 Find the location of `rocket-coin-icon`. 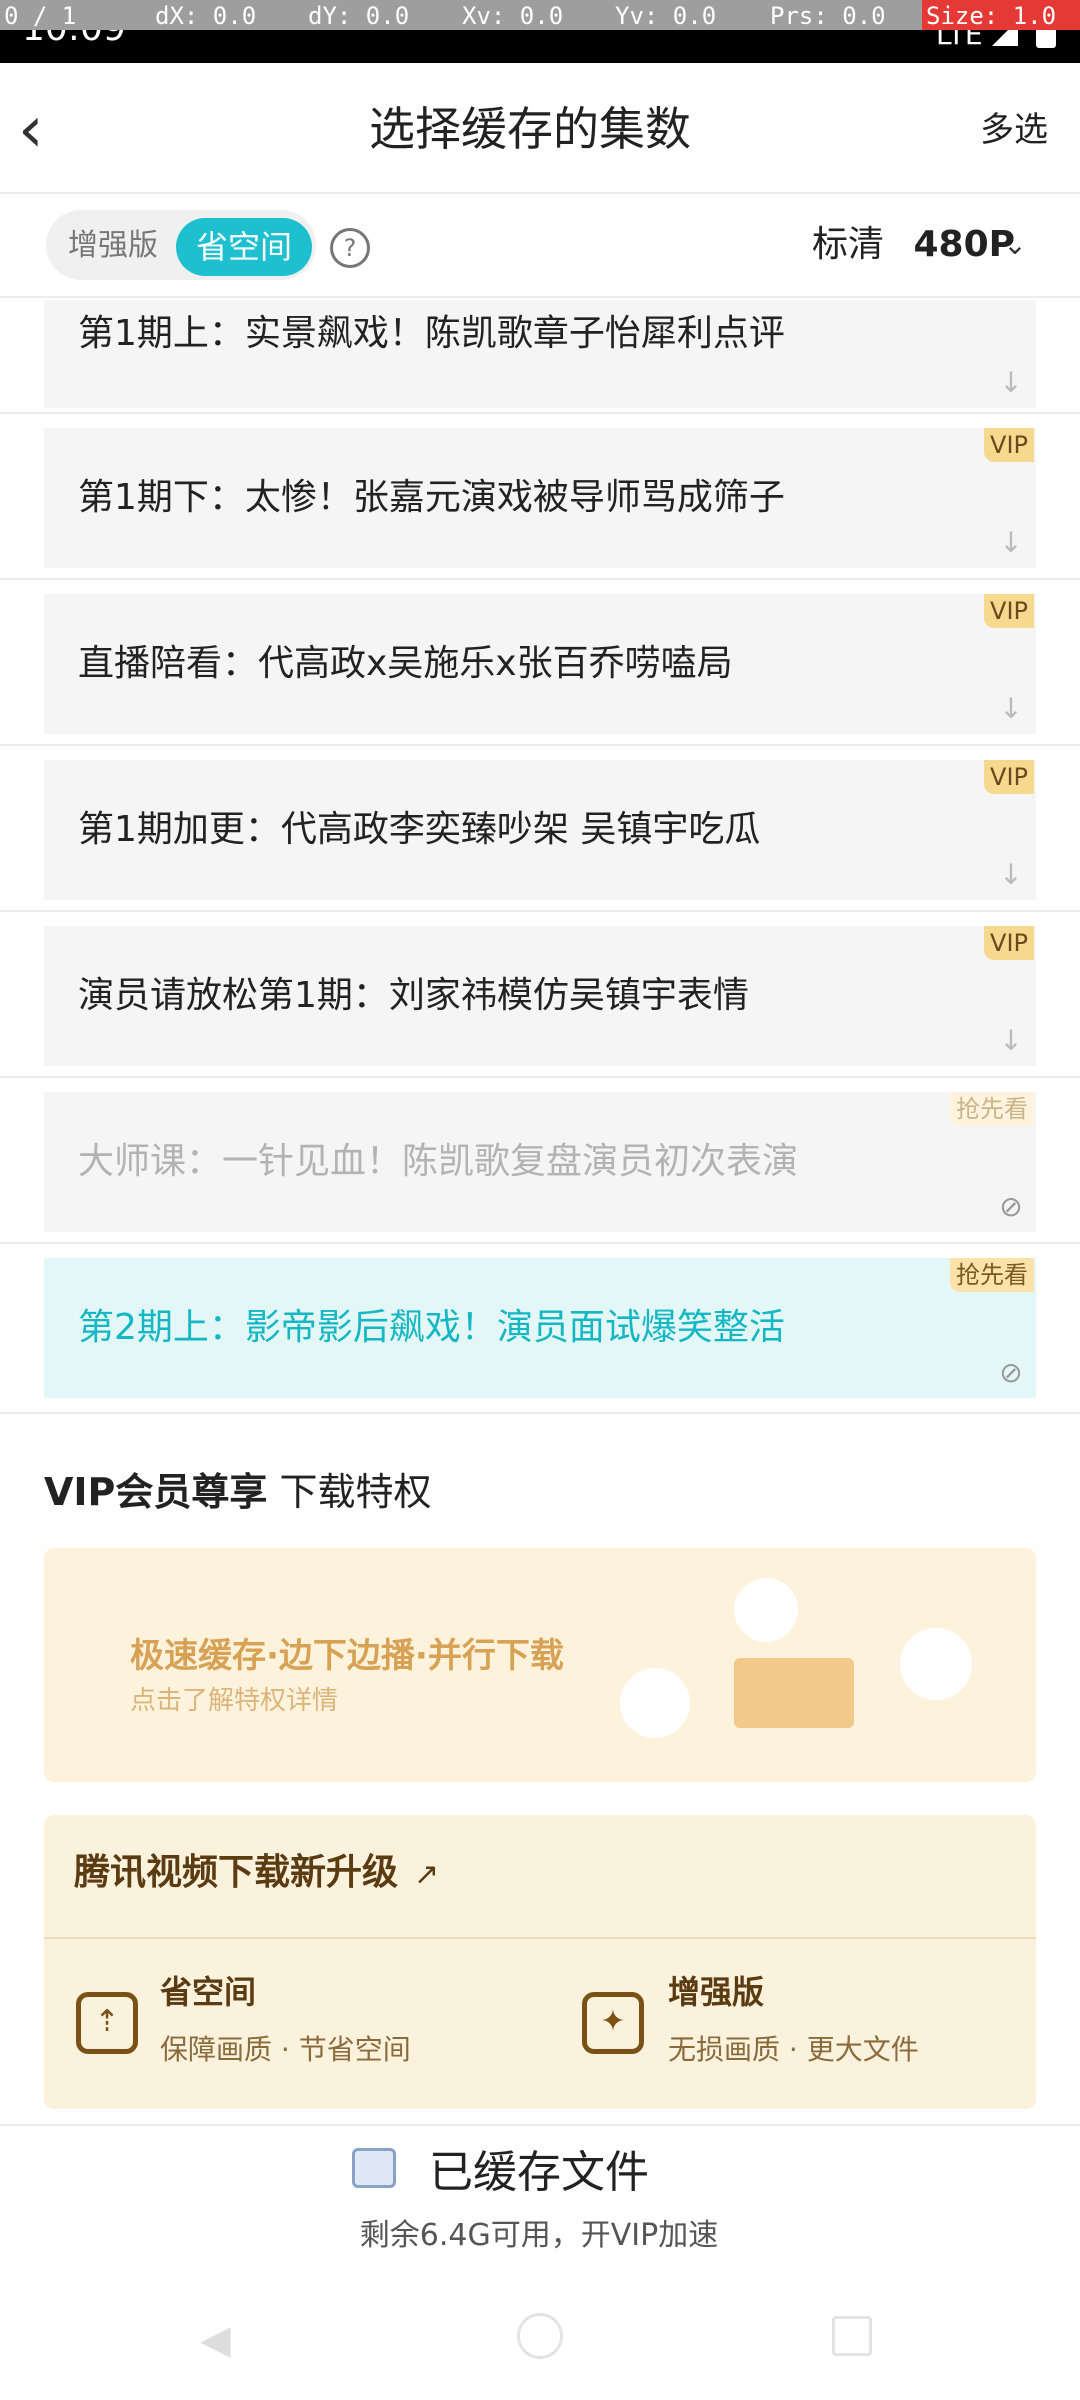

rocket-coin-icon is located at coordinates (766, 1610).